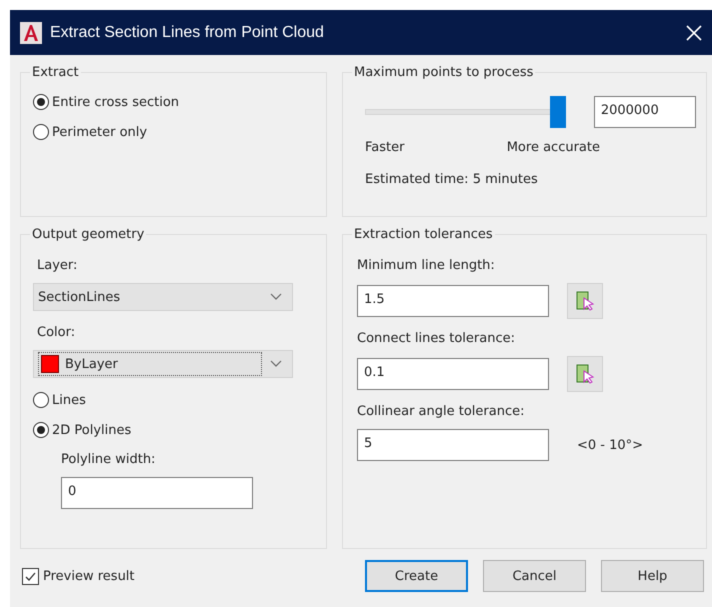 The height and width of the screenshot is (607, 712). Describe the element at coordinates (610, 445) in the screenshot. I see `range-hint: <0 - 10°>` at that location.